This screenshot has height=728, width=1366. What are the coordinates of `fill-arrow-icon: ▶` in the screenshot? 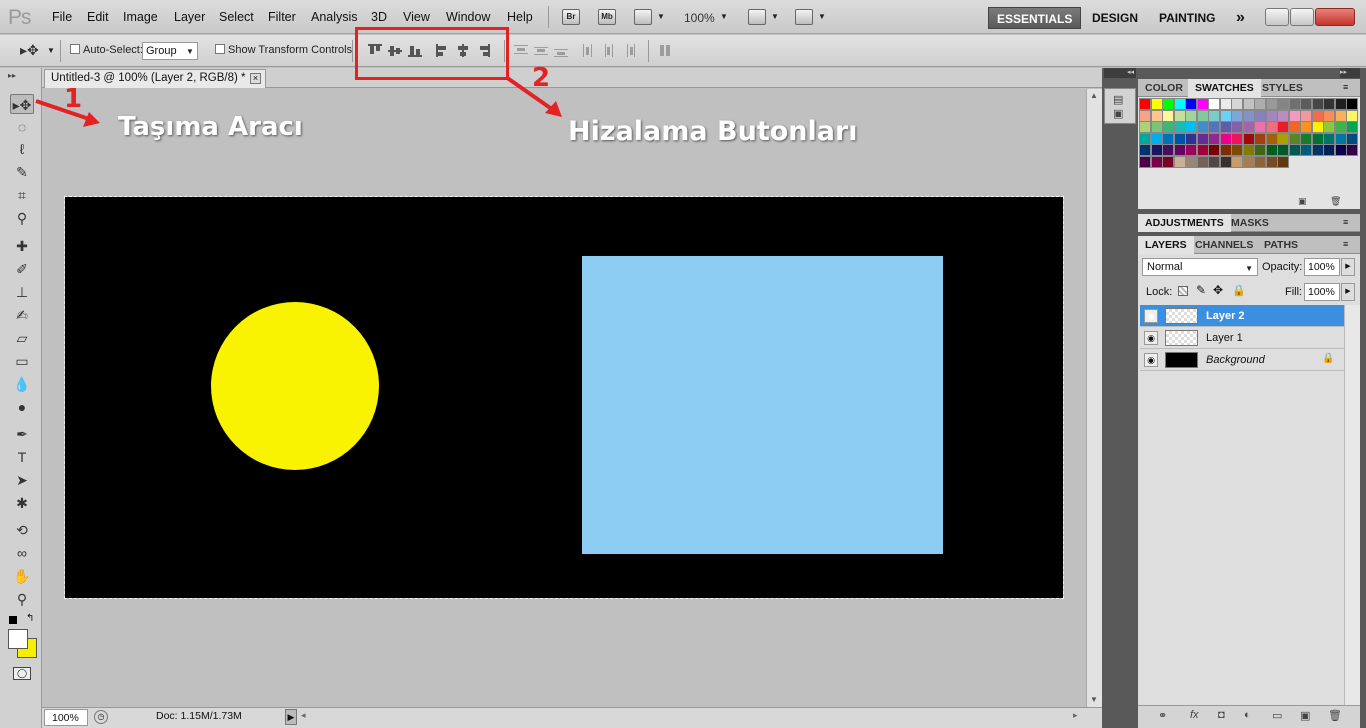 It's located at (1348, 292).